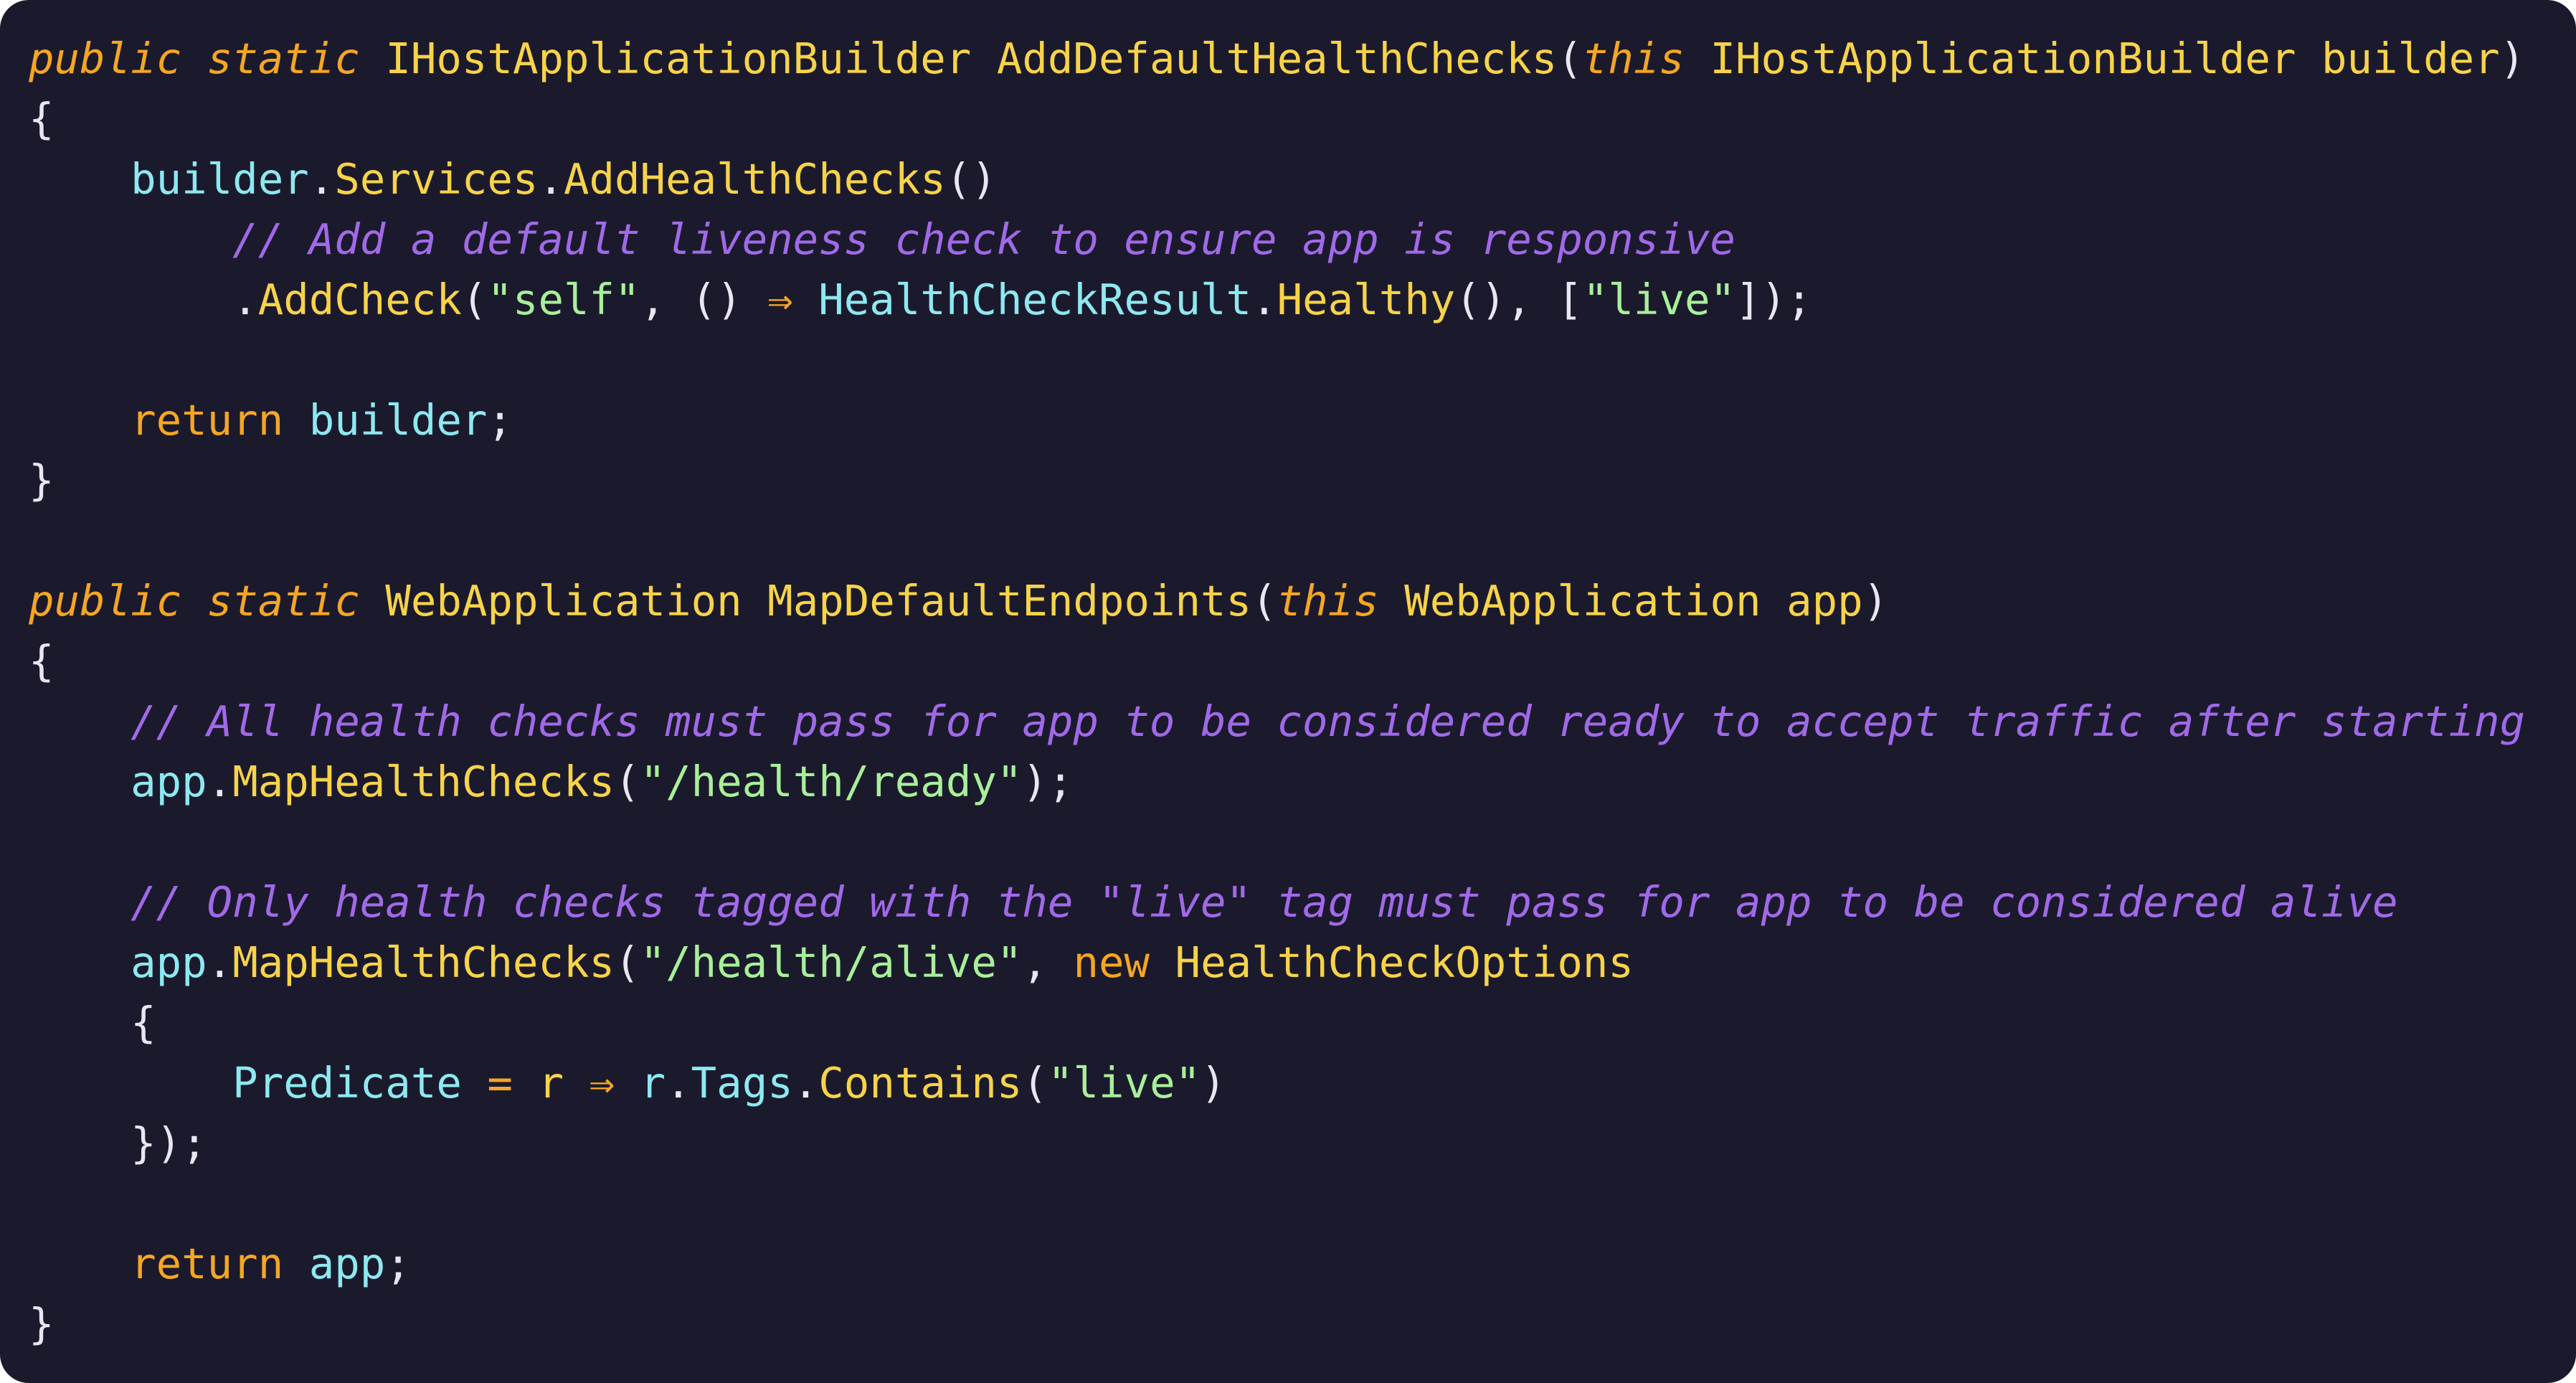 This screenshot has width=2576, height=1383. I want to click on code-line: return builder;, so click(1277, 420).